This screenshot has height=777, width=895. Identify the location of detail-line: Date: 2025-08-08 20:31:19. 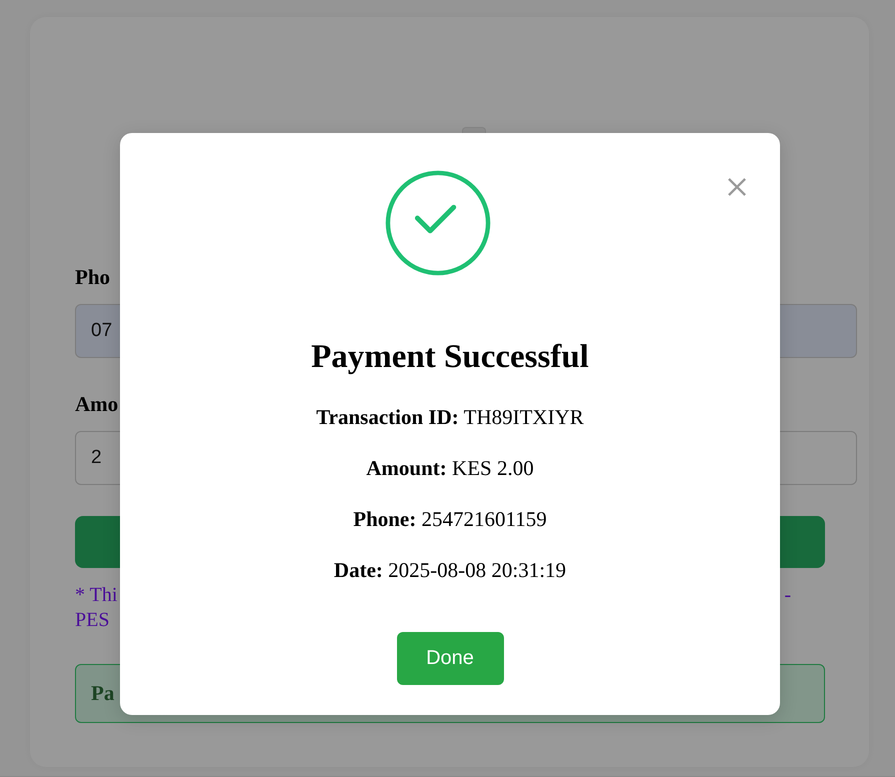
(450, 570).